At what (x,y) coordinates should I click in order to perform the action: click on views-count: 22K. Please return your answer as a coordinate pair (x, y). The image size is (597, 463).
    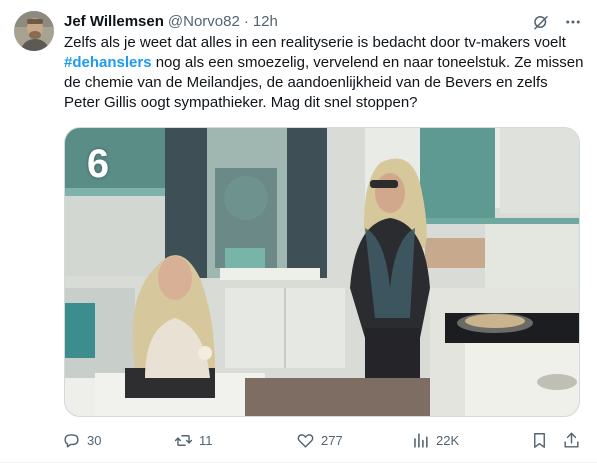
    Looking at the image, I should click on (448, 440).